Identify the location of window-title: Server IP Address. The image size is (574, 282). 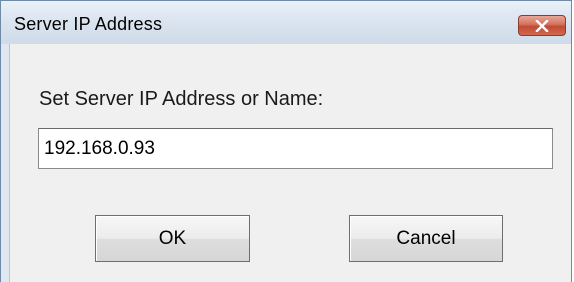
(88, 24).